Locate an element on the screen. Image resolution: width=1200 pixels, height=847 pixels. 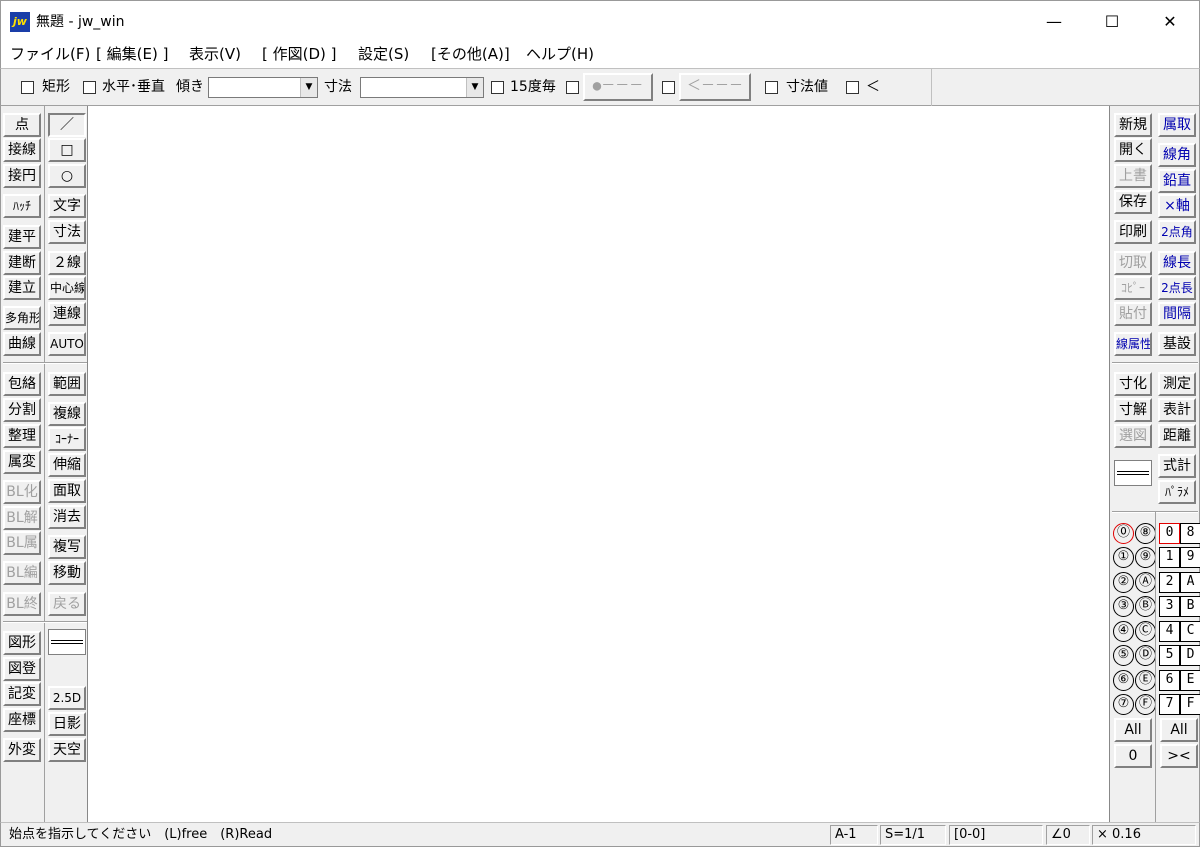
layer-group-a: Ⓐ is located at coordinates (1145, 582).